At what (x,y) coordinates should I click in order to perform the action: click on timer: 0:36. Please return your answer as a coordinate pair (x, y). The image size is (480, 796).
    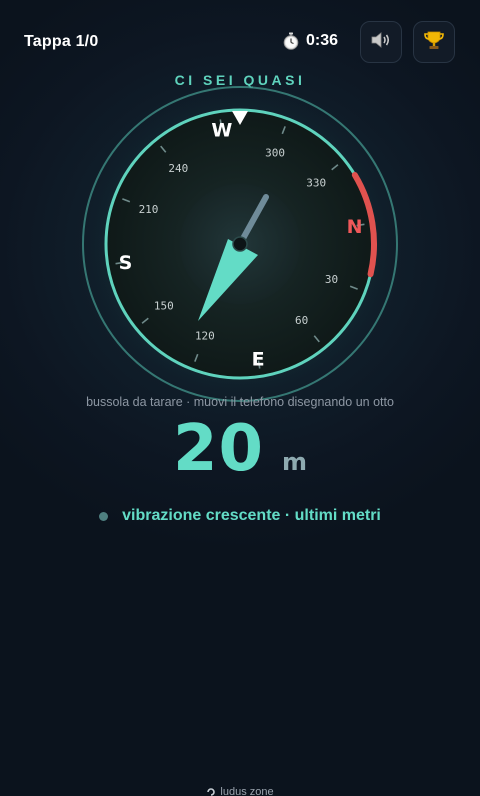
    Looking at the image, I should click on (310, 41).